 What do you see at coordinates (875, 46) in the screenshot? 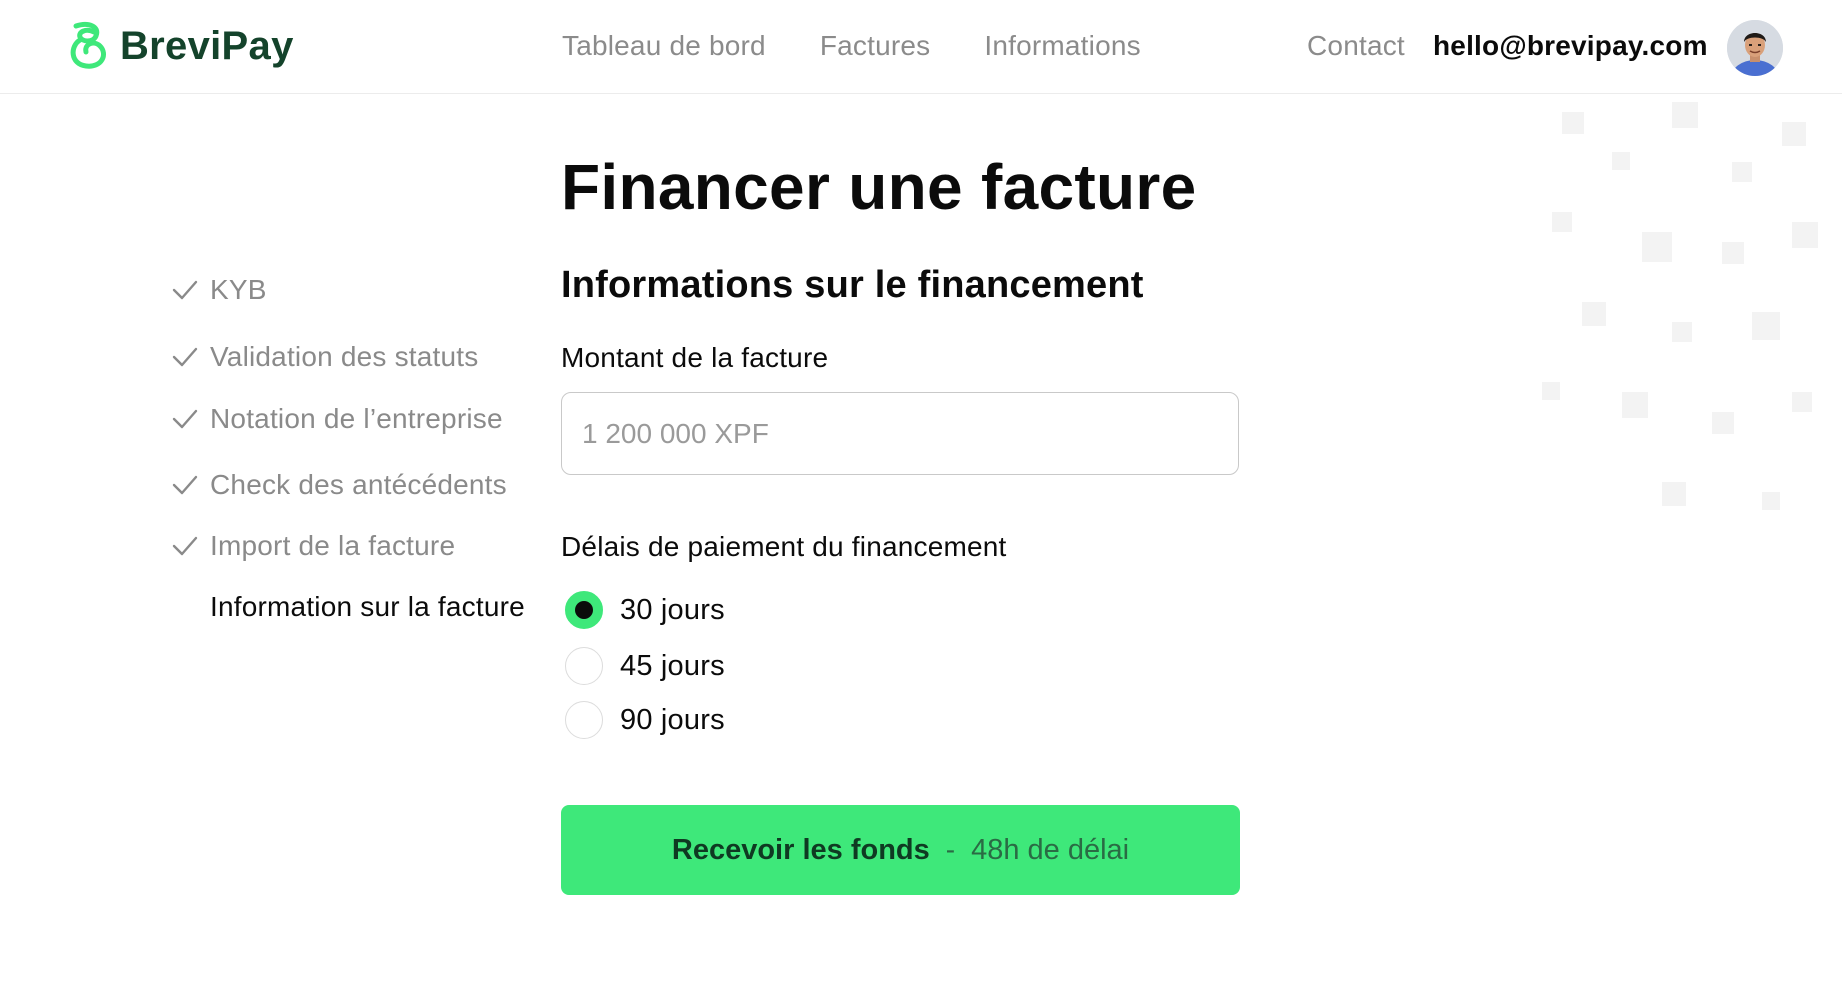
I see `nav-factures: Factures` at bounding box center [875, 46].